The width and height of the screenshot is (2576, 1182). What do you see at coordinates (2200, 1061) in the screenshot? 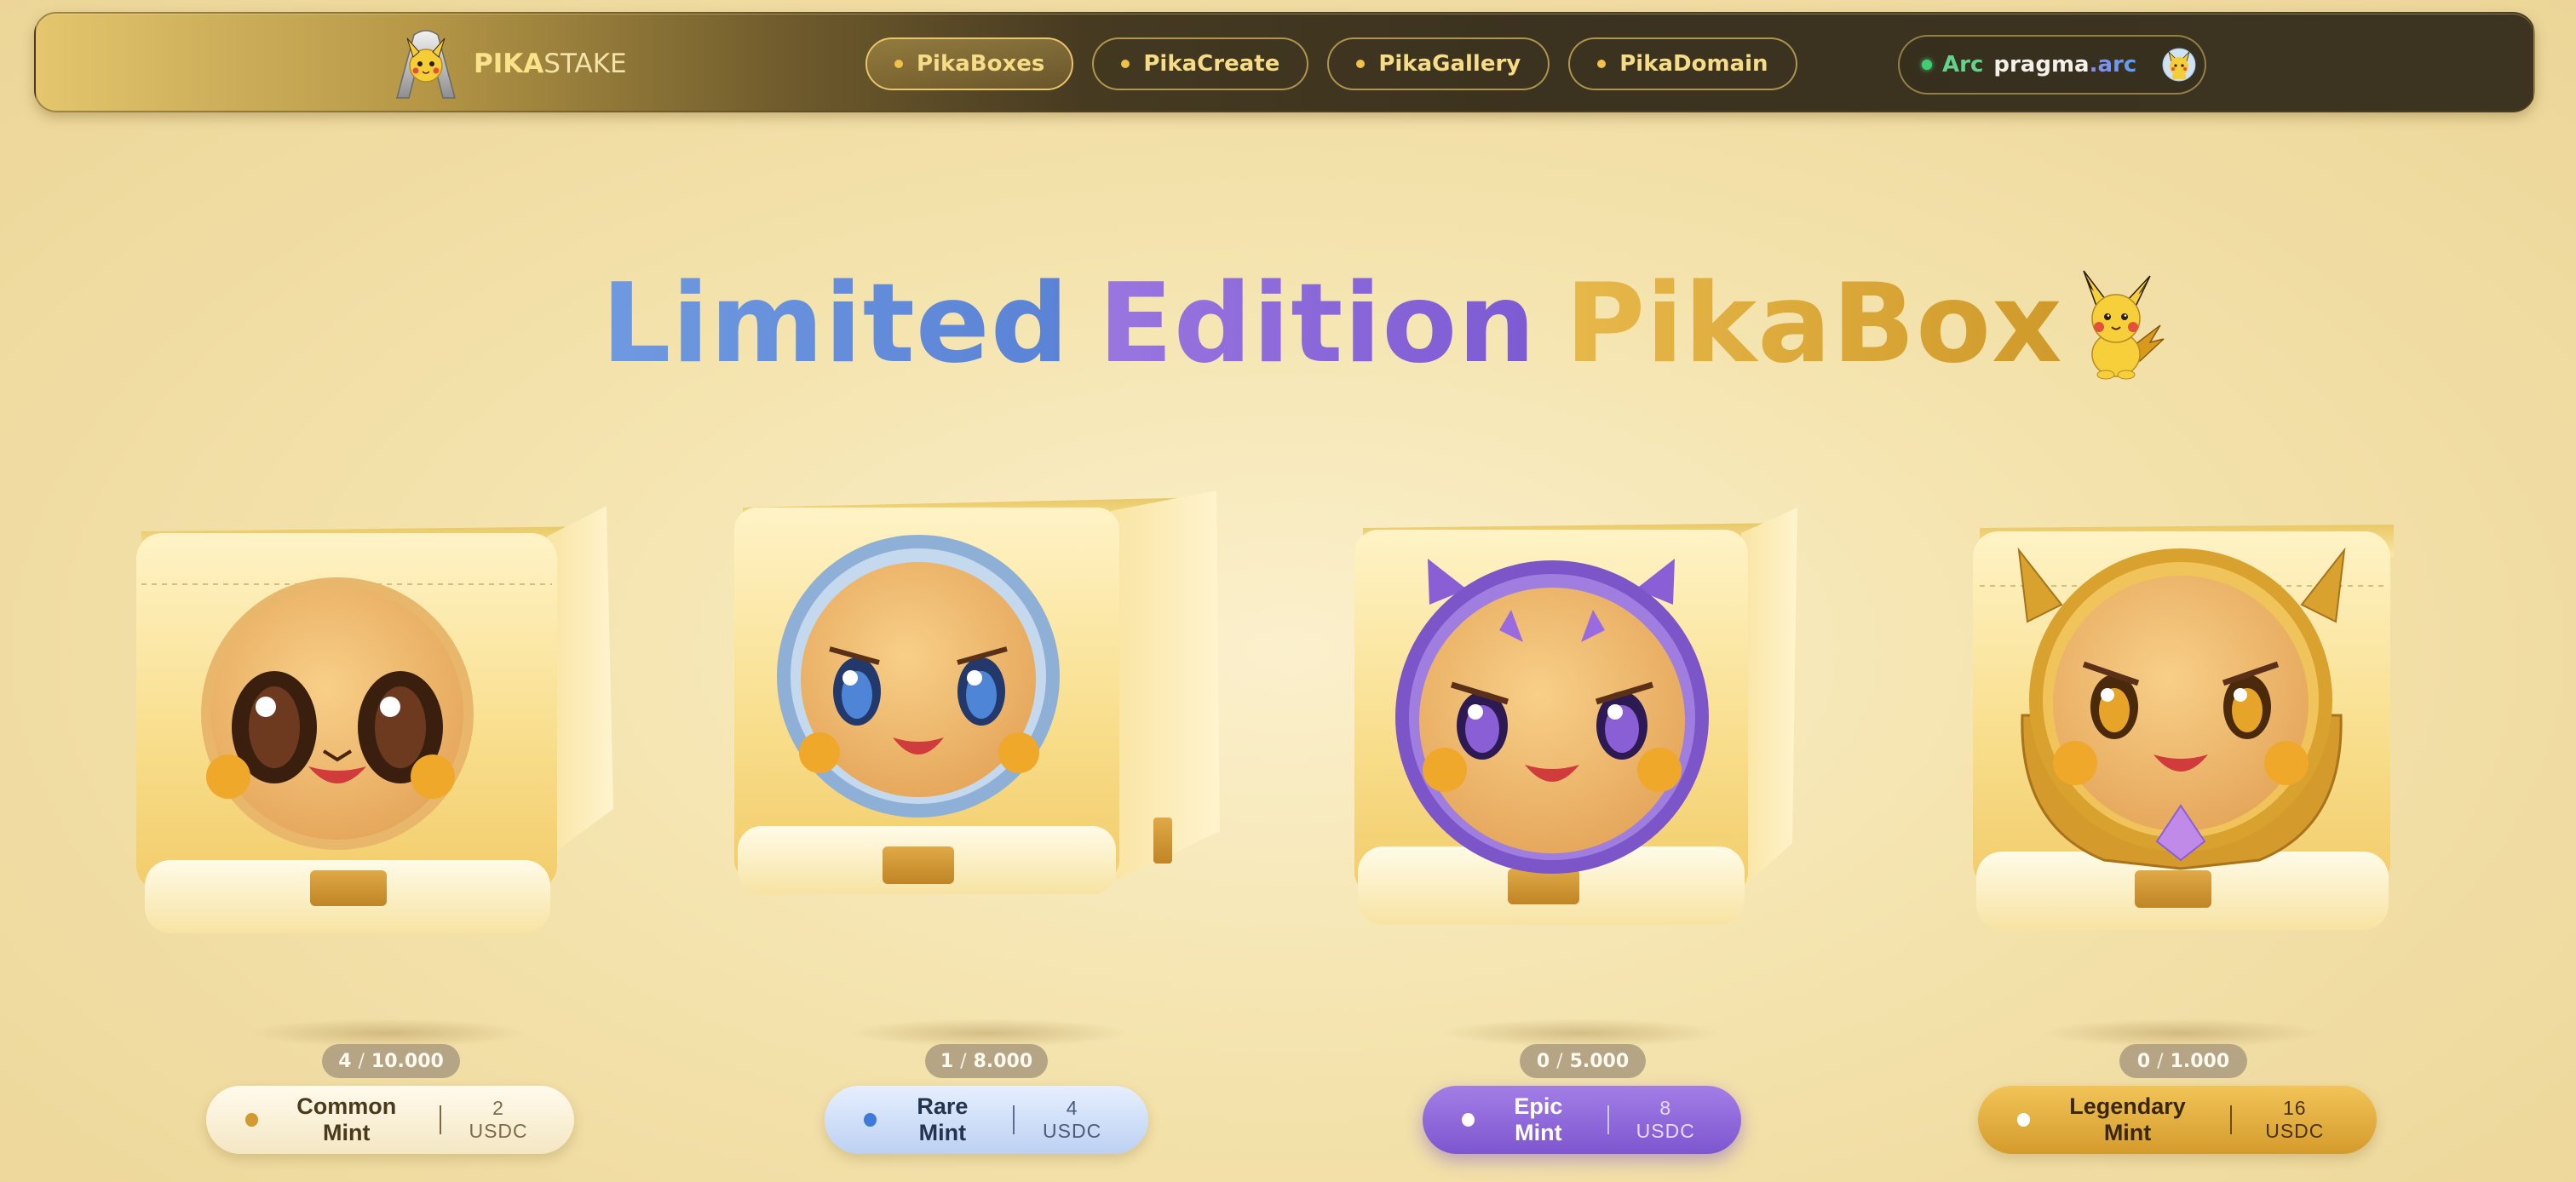
I see `supply-total: 1.000` at bounding box center [2200, 1061].